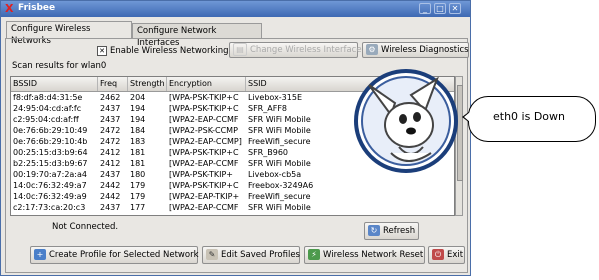  Describe the element at coordinates (281, 185) in the screenshot. I see `table-cell: Freebox-3249A6` at that location.